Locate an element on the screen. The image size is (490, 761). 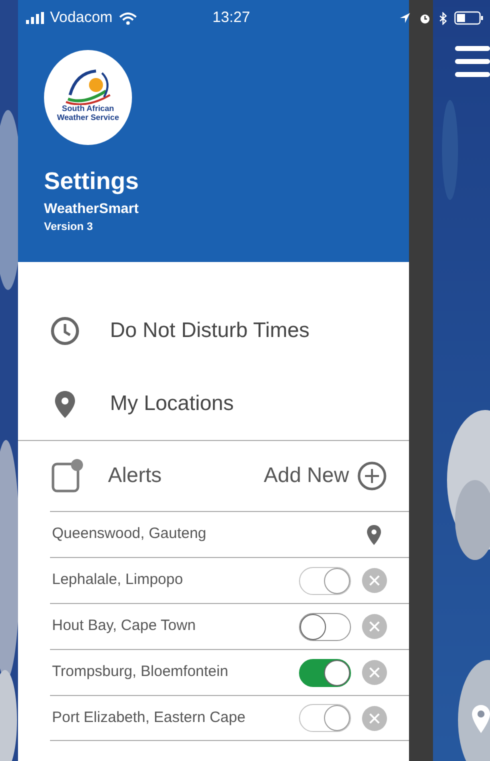
signal-icon is located at coordinates (36, 18).